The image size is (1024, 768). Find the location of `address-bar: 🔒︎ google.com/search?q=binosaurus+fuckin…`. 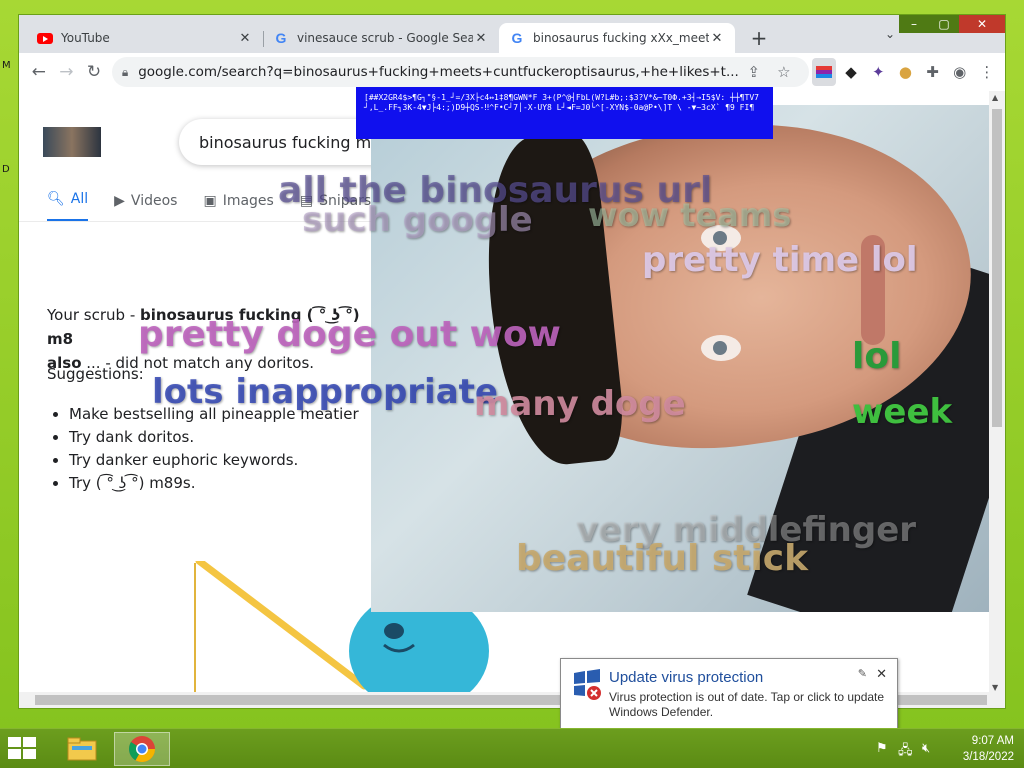

address-bar: 🔒︎ google.com/search?q=binosaurus+fuckin… is located at coordinates (460, 72).